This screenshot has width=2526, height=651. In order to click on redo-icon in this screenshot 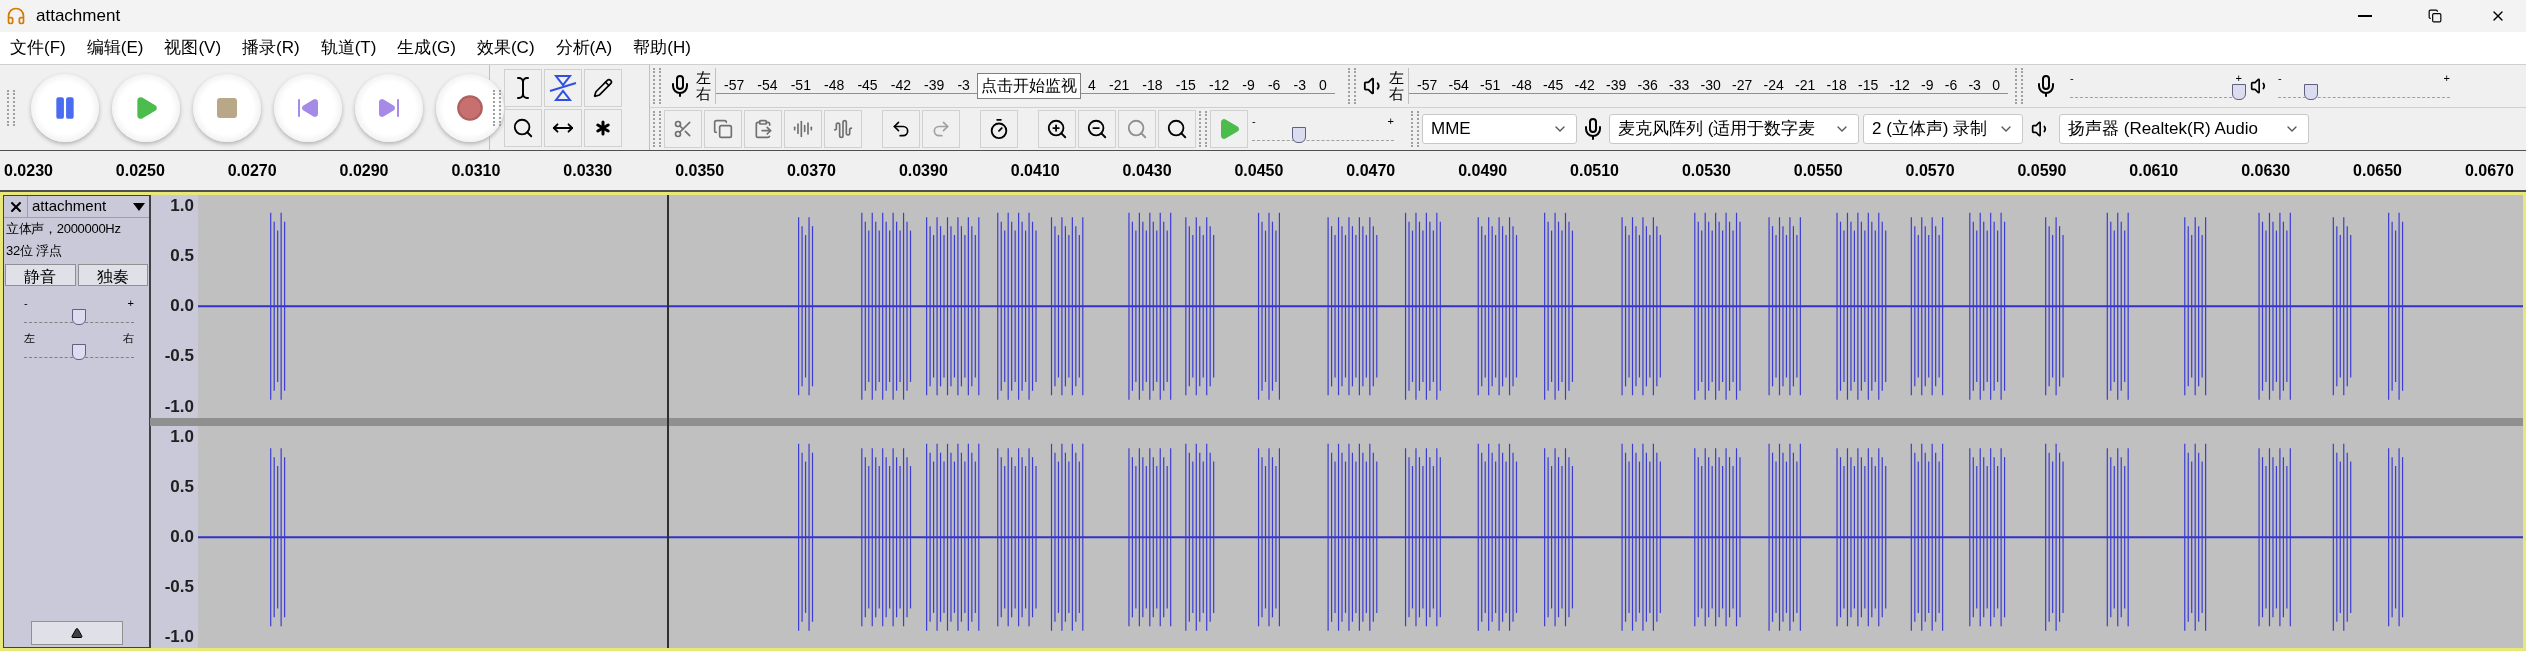, I will do `click(941, 128)`.